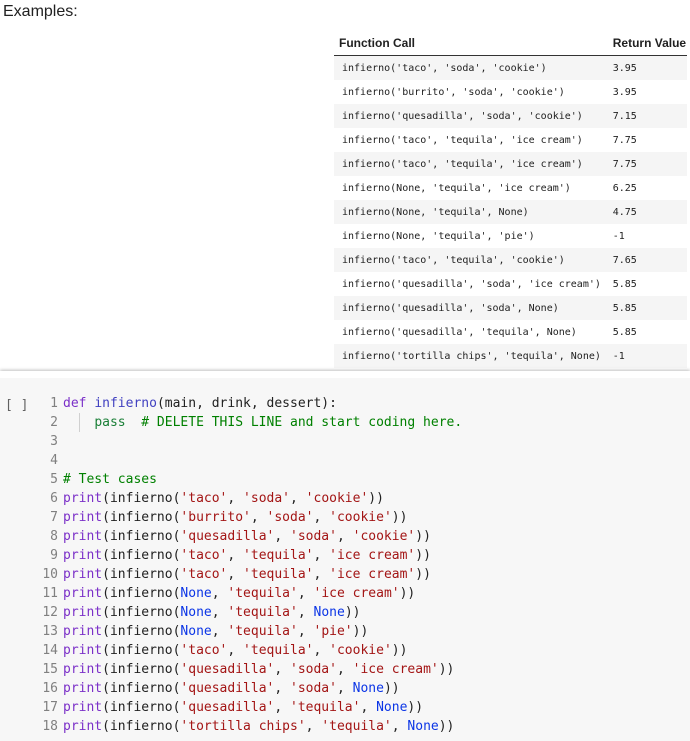 This screenshot has width=690, height=741. Describe the element at coordinates (469, 92) in the screenshot. I see `function-call-cell: infierno('burrito', 'soda', 'cookie')` at that location.